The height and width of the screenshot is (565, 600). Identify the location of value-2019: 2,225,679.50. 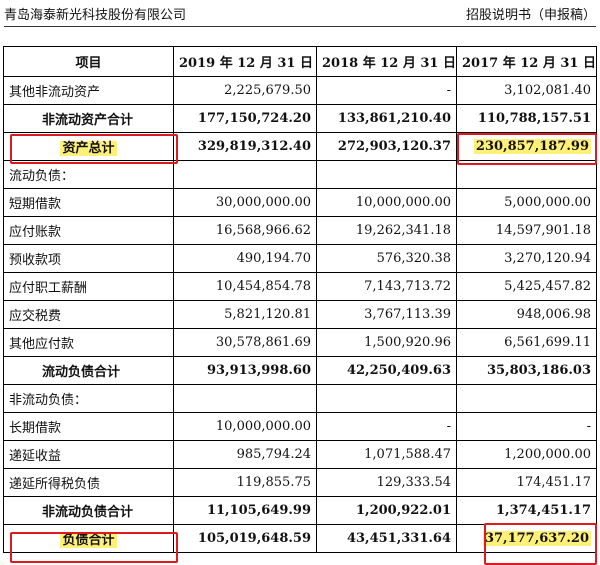
(245, 90).